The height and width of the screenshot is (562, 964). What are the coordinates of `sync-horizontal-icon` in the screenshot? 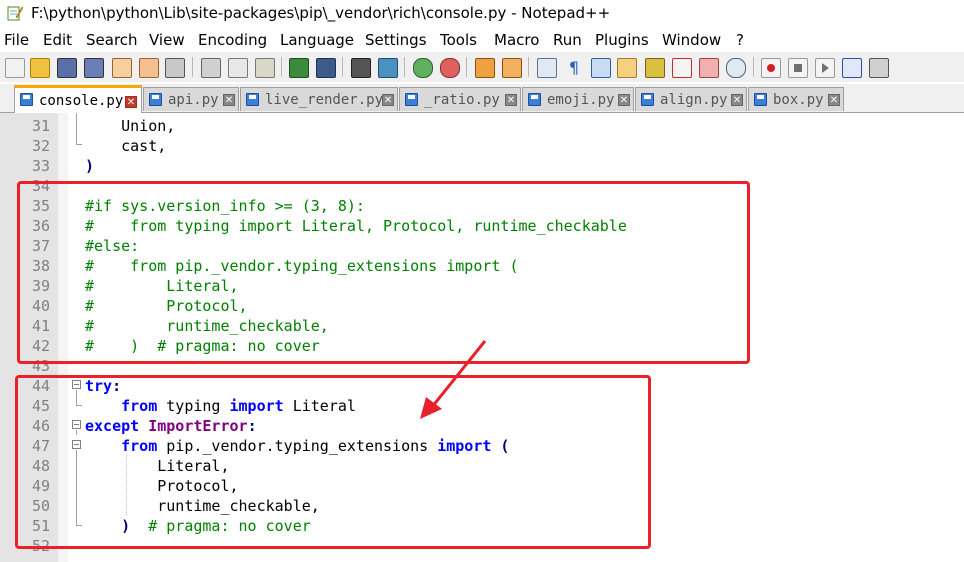 It's located at (512, 68).